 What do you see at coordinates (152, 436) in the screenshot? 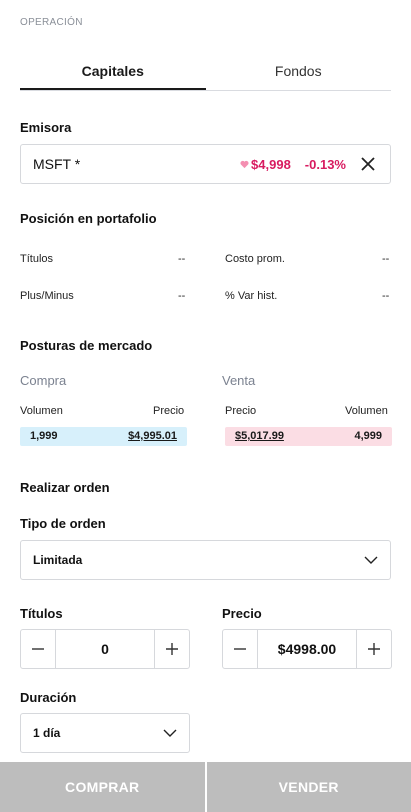
I see `bid-price: $4,995.01` at bounding box center [152, 436].